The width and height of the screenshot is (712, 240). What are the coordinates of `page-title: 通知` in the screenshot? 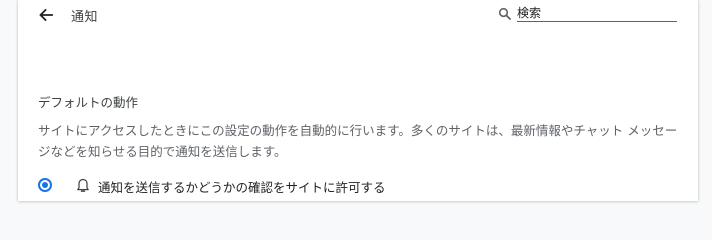 It's located at (85, 17).